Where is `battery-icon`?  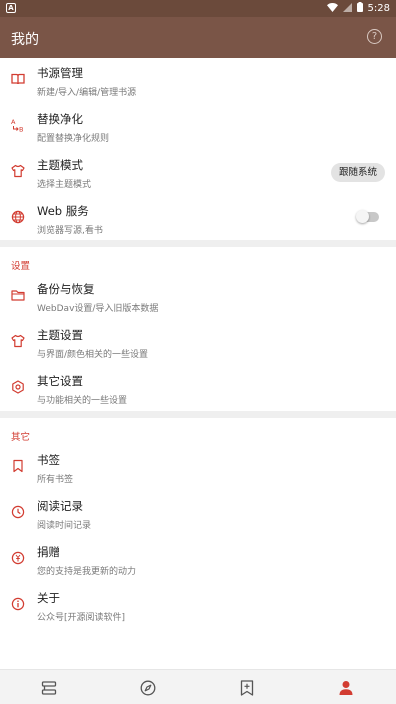 battery-icon is located at coordinates (359, 8).